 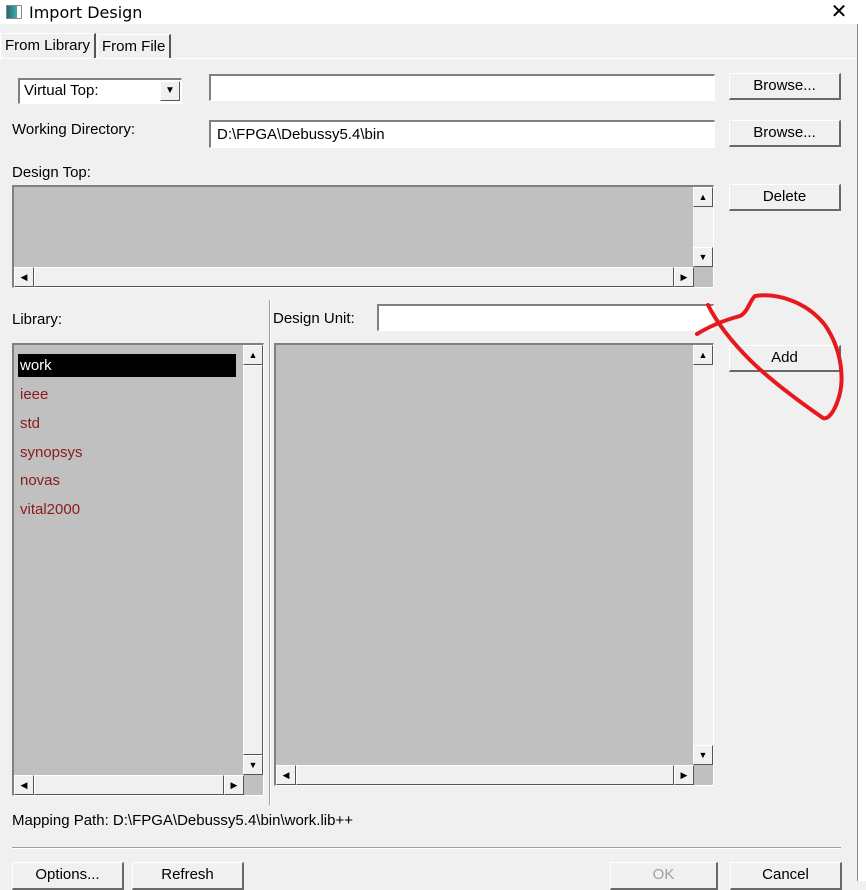 I want to click on red-annotation-circle, so click(x=769, y=357).